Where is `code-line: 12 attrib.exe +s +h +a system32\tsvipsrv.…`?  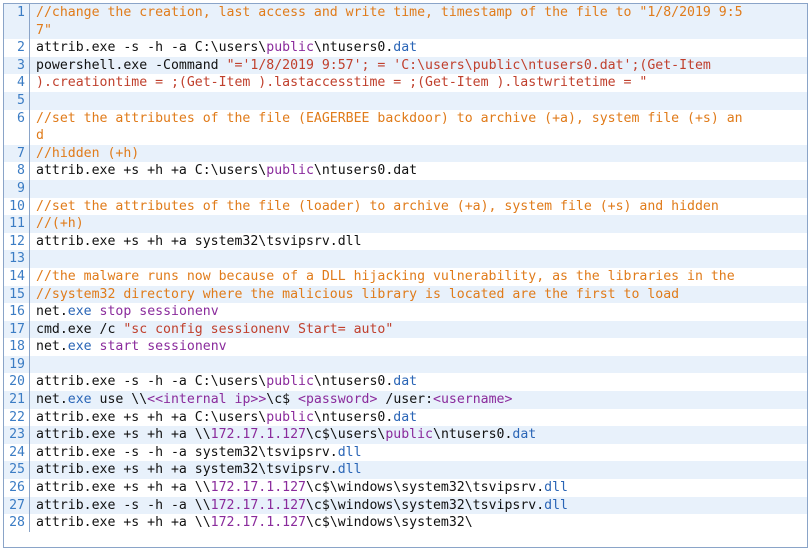 code-line: 12 attrib.exe +s +h +a system32\tsvipsrv.… is located at coordinates (405, 241).